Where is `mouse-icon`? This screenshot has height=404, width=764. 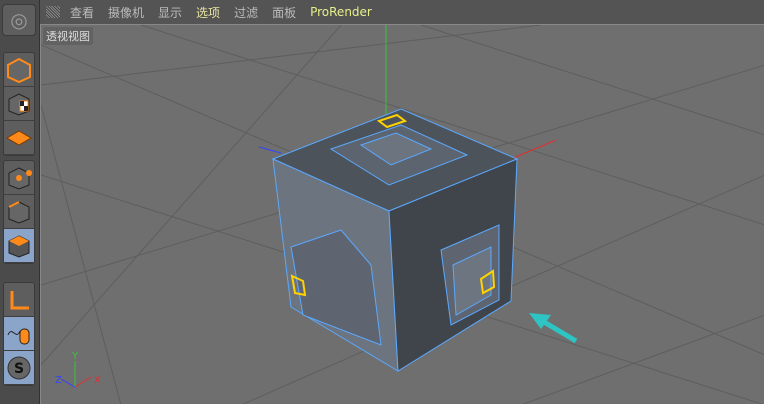 mouse-icon is located at coordinates (18, 336).